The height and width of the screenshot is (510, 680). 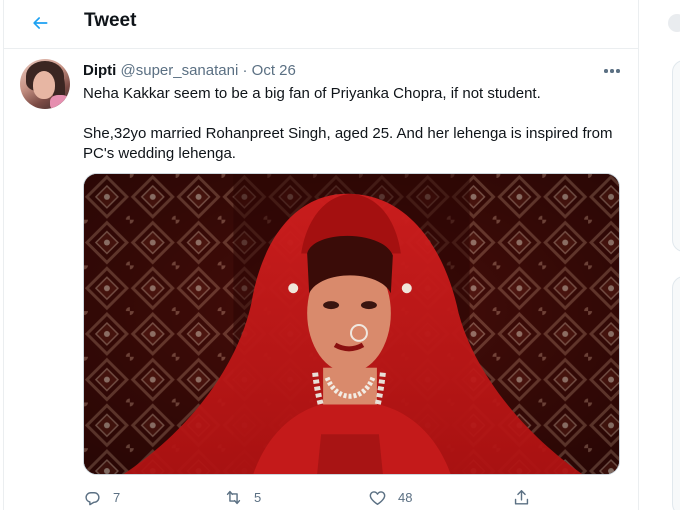 I want to click on tweet-author-line: Dipti @super_sanatani · Oct 26, so click(x=189, y=70).